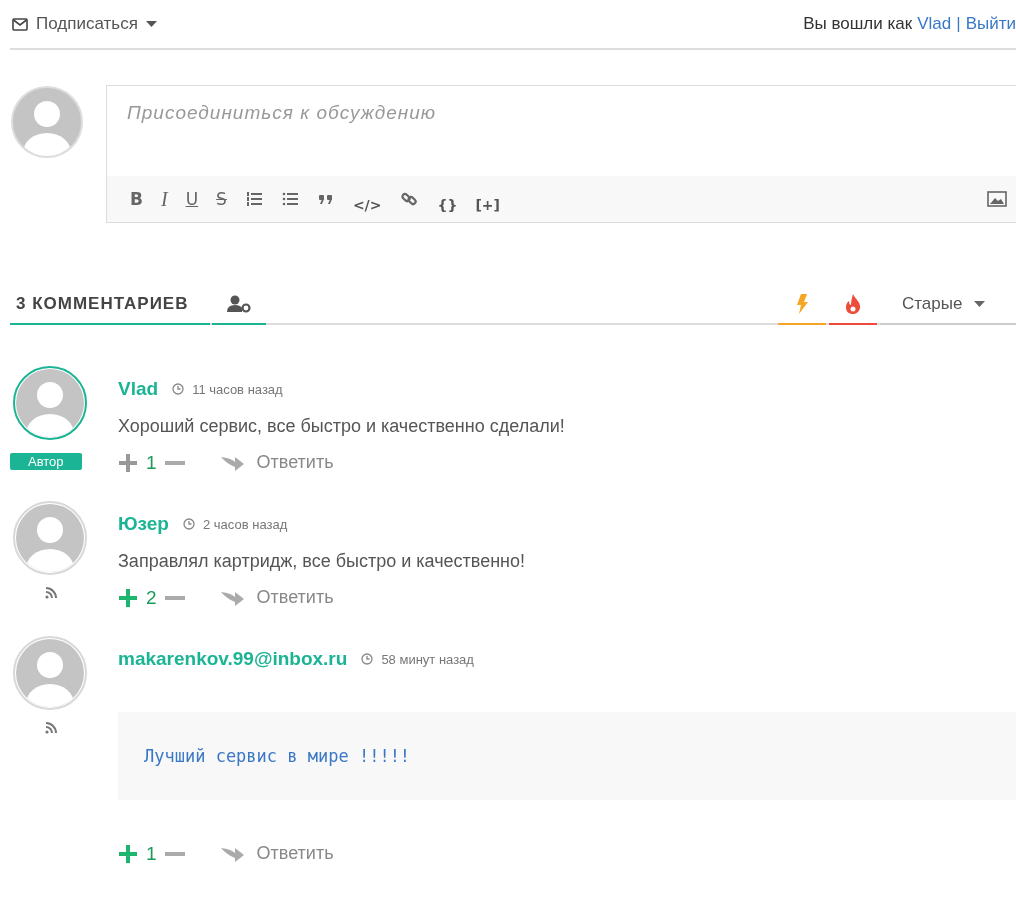 Image resolution: width=1016 pixels, height=899 pixels. Describe the element at coordinates (245, 524) in the screenshot. I see `comment-time: 2 часов назад` at that location.